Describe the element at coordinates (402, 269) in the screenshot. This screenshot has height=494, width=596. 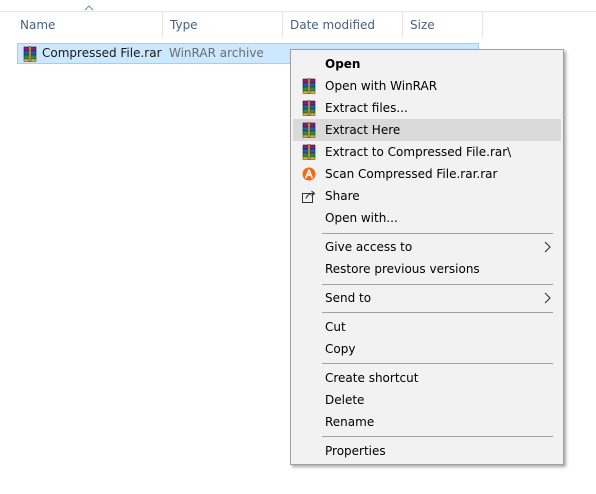
I see `menu-item-label: Restore previous versions` at that location.